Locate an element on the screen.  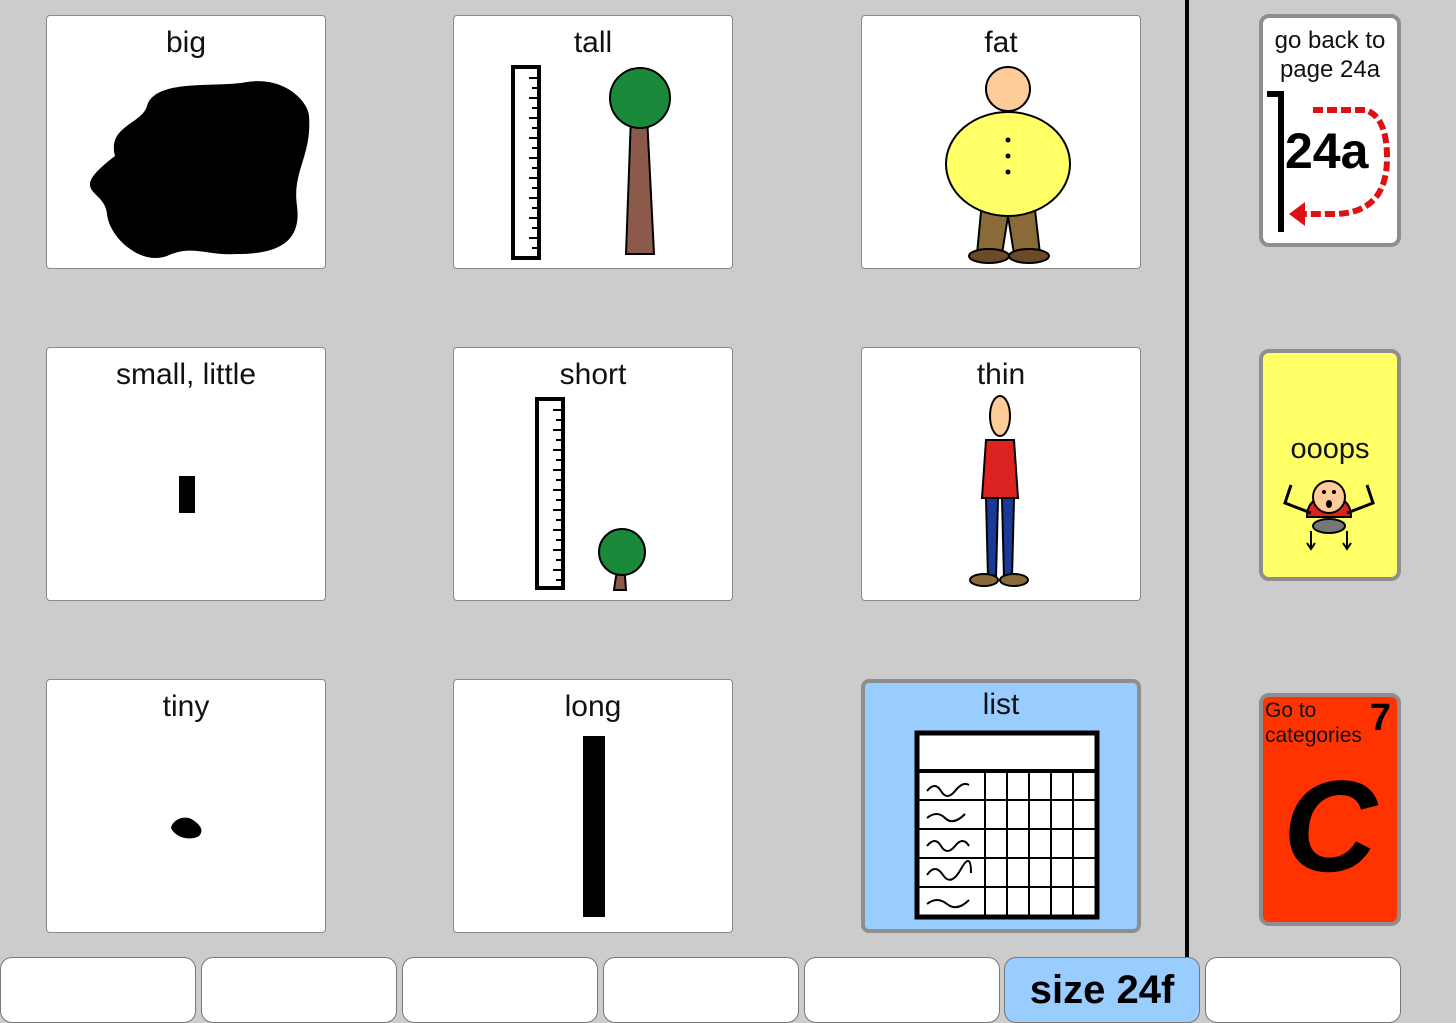
go-back-button: go back to page 24a 24a is located at coordinates (1330, 130).